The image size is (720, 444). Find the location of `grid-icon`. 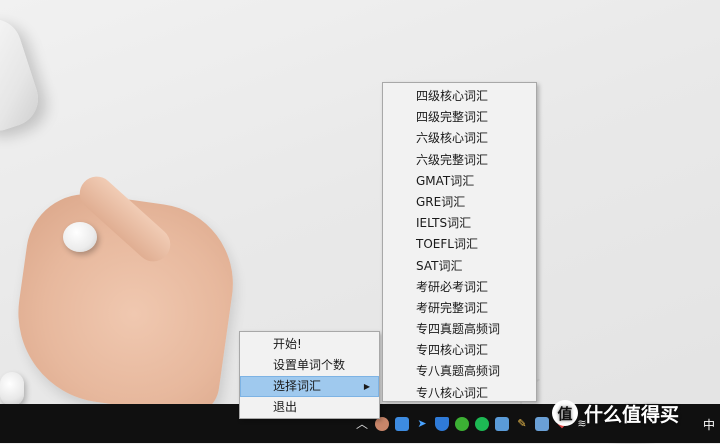

grid-icon is located at coordinates (502, 423).